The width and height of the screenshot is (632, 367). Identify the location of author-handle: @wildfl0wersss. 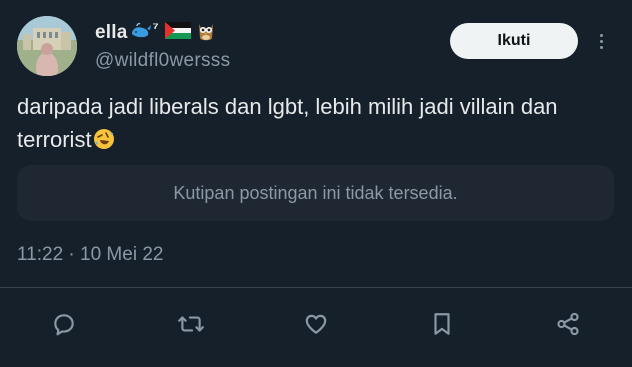
(162, 61).